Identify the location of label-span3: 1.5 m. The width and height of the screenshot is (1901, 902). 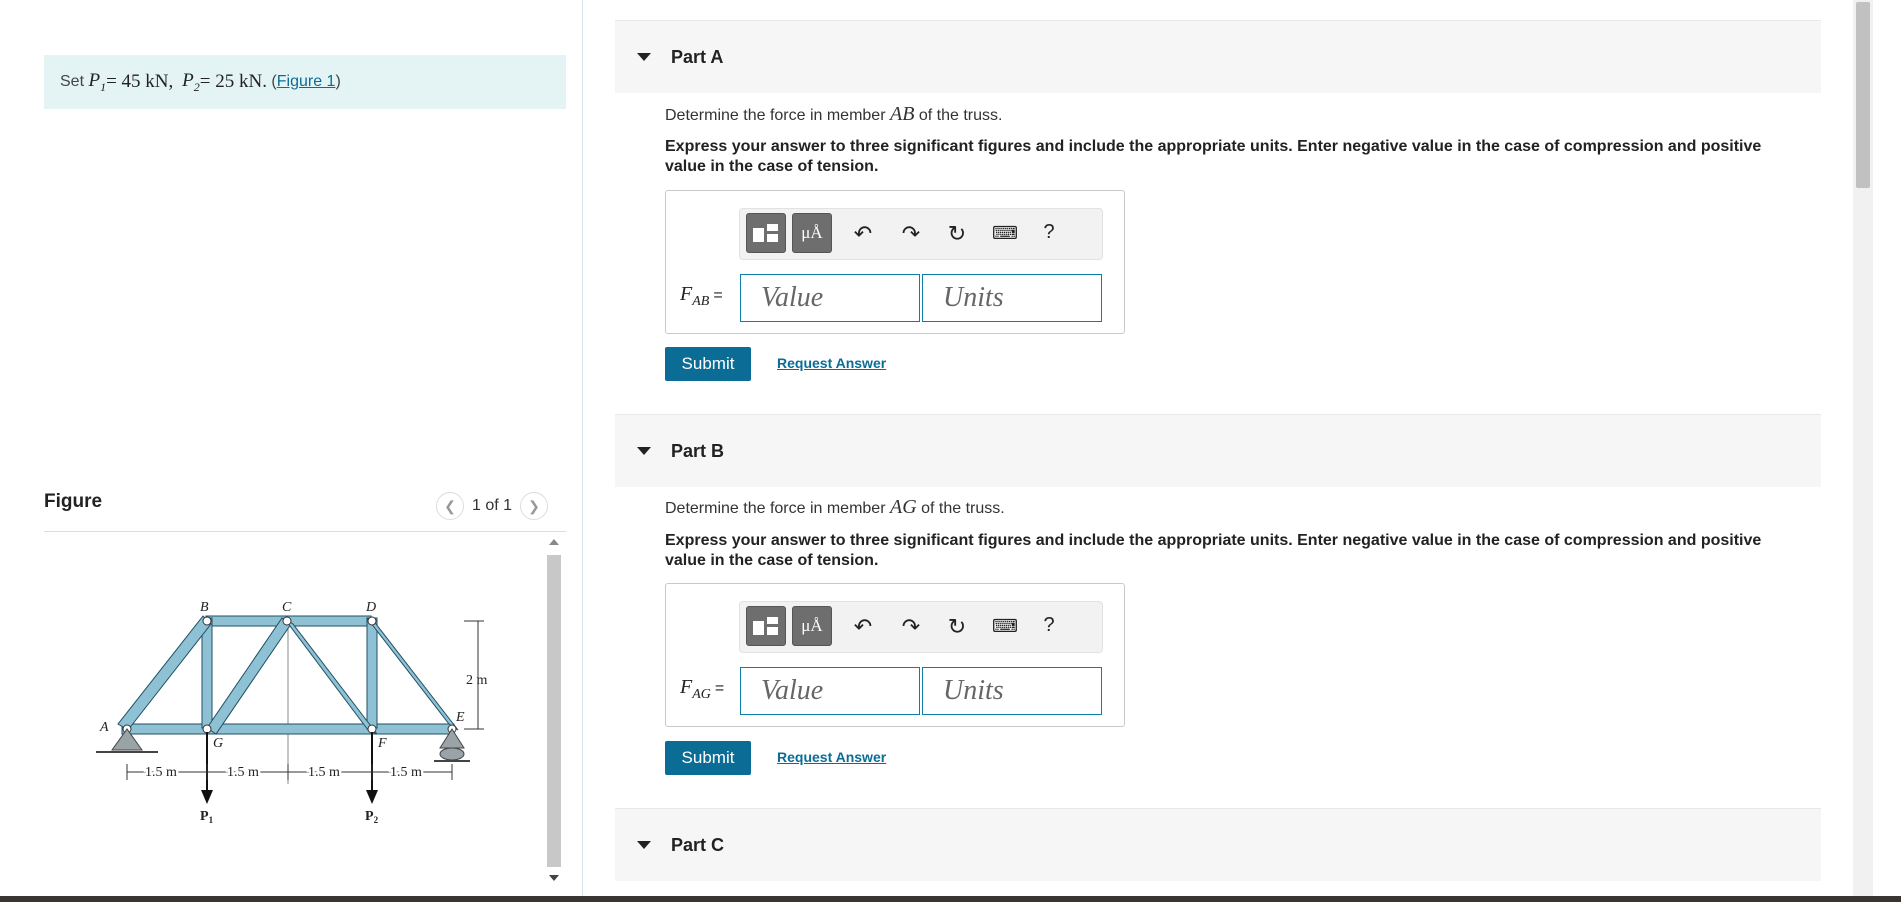
(324, 772).